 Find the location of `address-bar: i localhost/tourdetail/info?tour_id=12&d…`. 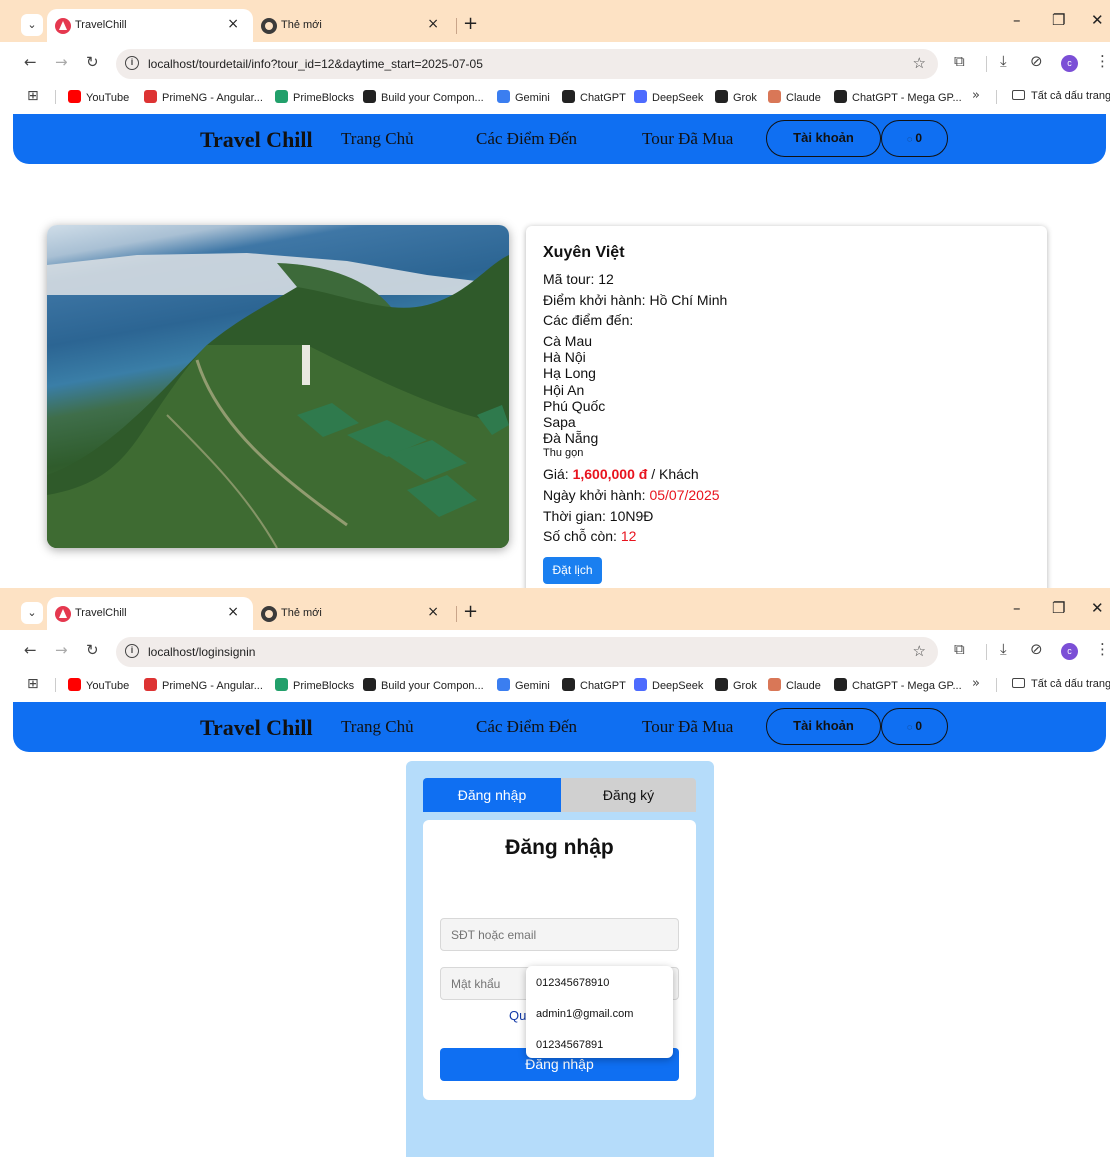

address-bar: i localhost/tourdetail/info?tour_id=12&d… is located at coordinates (527, 64).